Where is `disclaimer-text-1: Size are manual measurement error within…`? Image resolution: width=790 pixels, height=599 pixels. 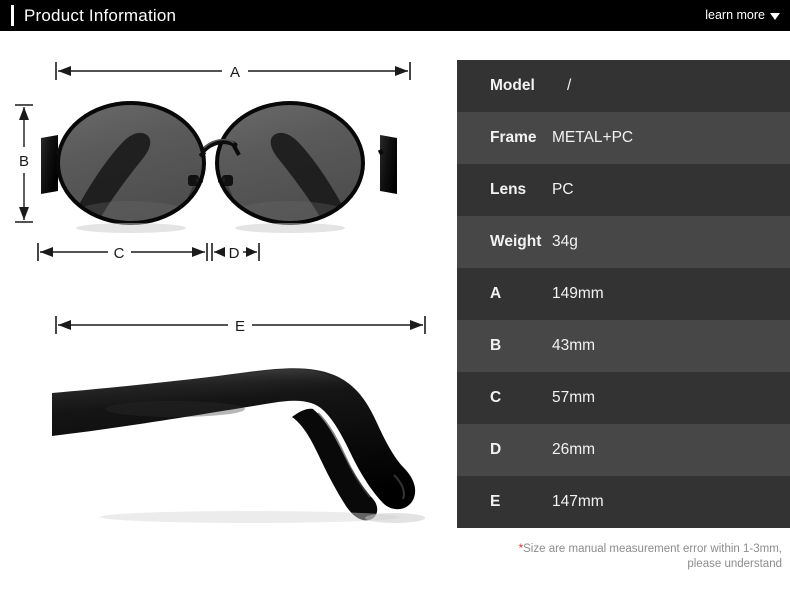 disclaimer-text-1: Size are manual measurement error within… is located at coordinates (652, 549).